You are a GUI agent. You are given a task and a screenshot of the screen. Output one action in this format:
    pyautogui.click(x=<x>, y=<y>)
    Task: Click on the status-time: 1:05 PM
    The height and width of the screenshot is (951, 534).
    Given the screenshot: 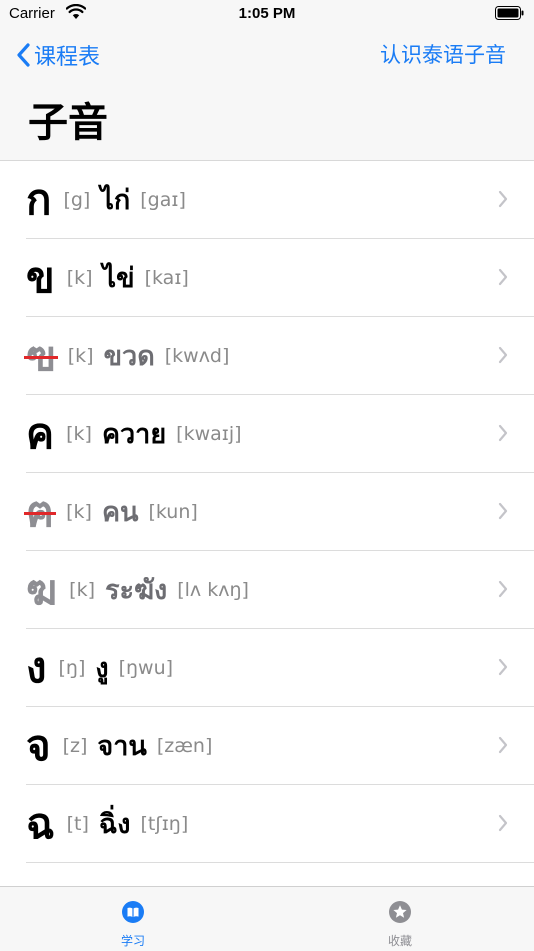 What is the action you would take?
    pyautogui.click(x=267, y=13)
    